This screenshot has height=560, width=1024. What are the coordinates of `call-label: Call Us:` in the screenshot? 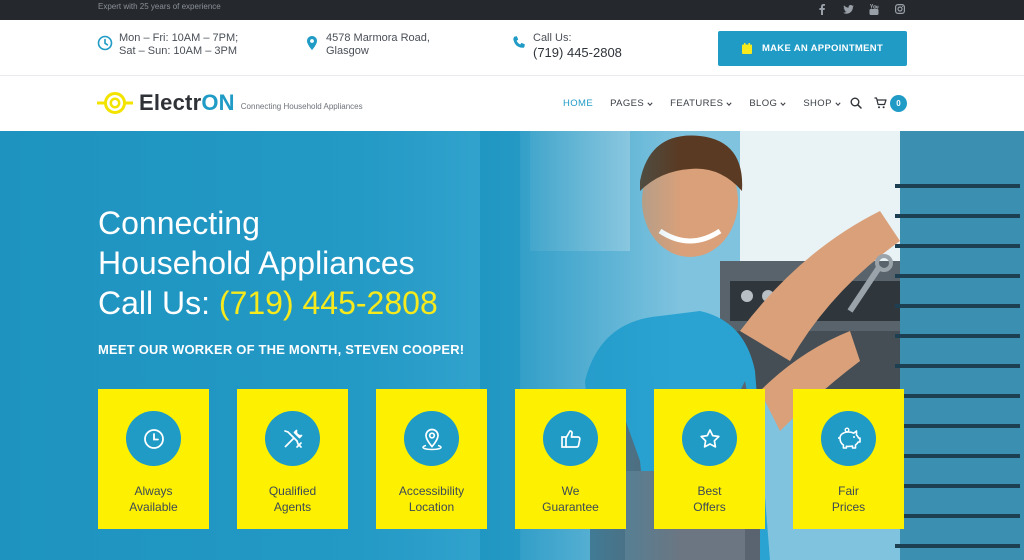 It's located at (552, 38).